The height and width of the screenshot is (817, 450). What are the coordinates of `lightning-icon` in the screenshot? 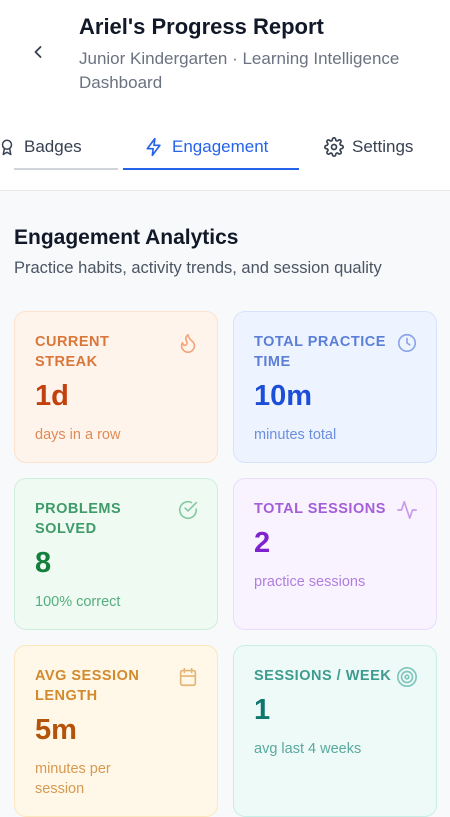 It's located at (153, 147).